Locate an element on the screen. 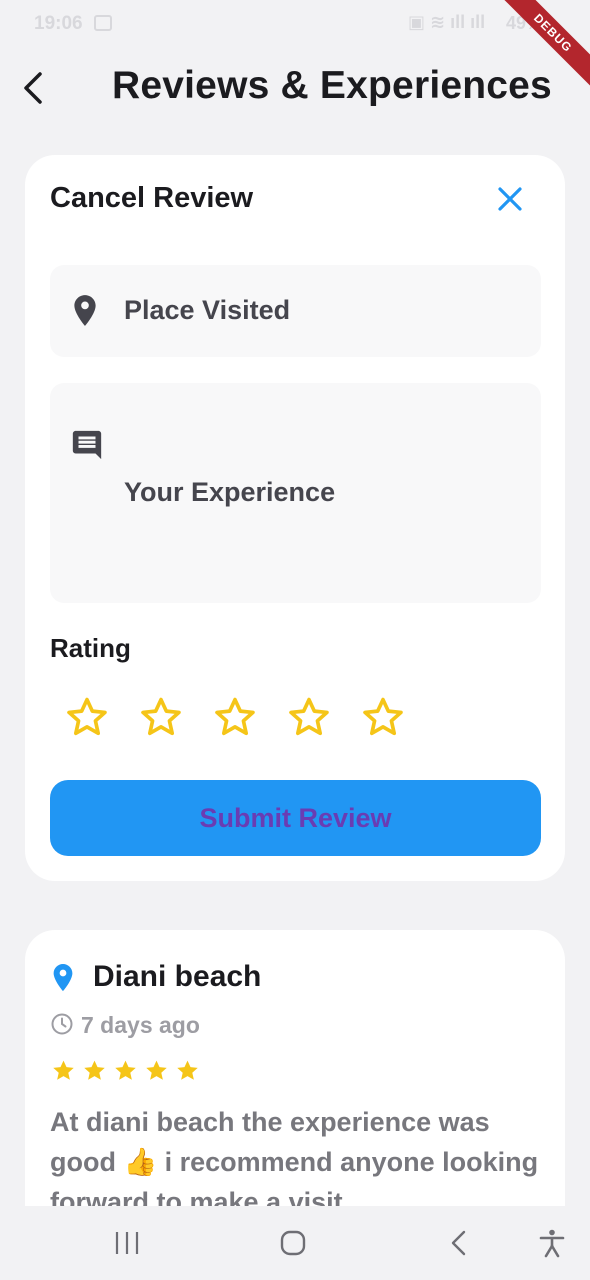 The height and width of the screenshot is (1280, 590). recent-apps-icon is located at coordinates (127, 1243).